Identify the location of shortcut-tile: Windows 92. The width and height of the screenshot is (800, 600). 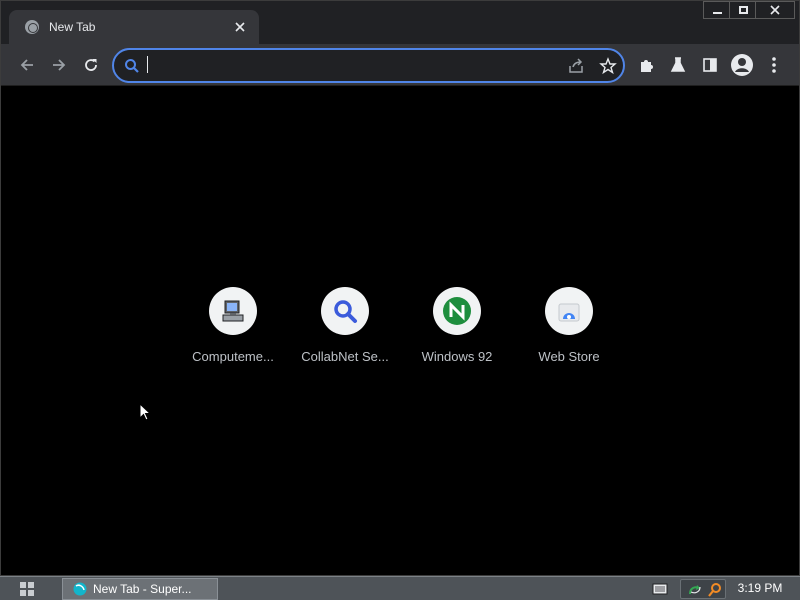
(457, 332).